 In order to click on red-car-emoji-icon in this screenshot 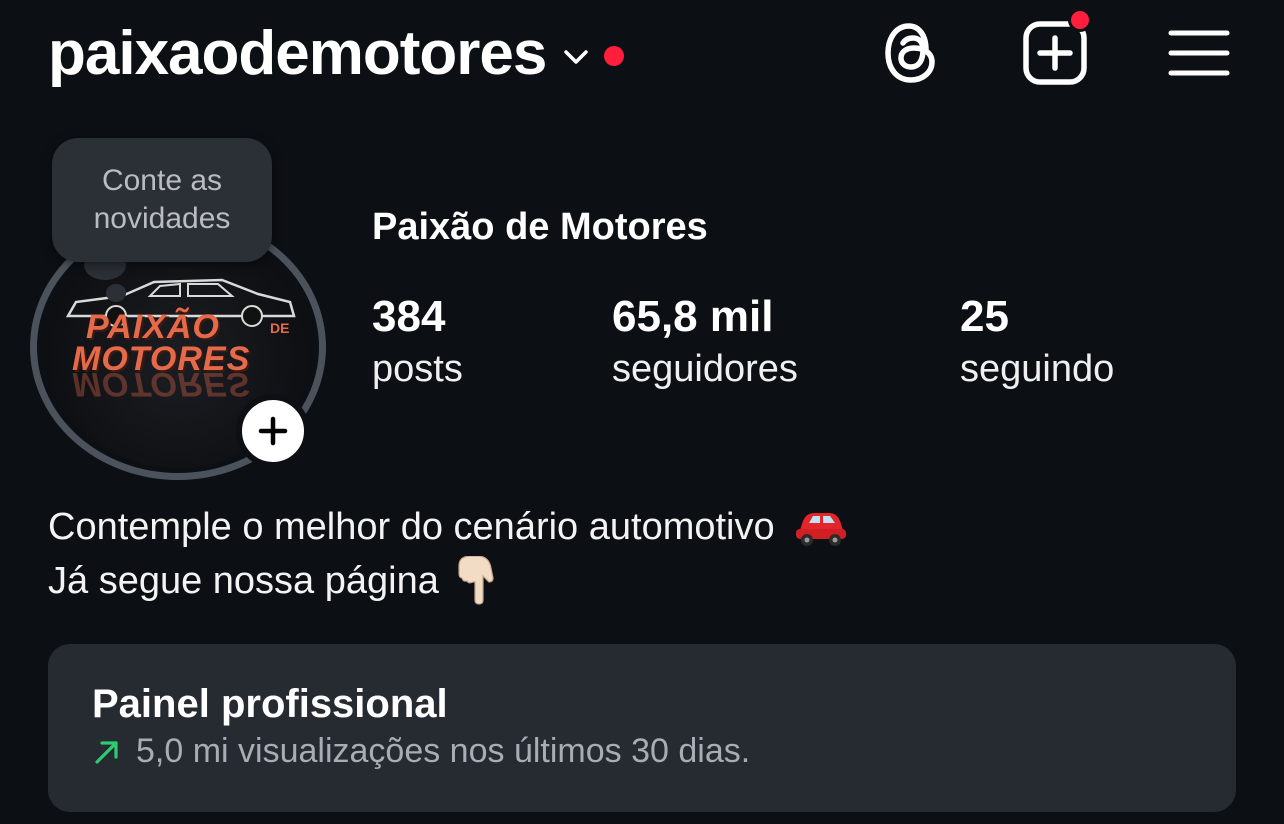, I will do `click(820, 529)`.